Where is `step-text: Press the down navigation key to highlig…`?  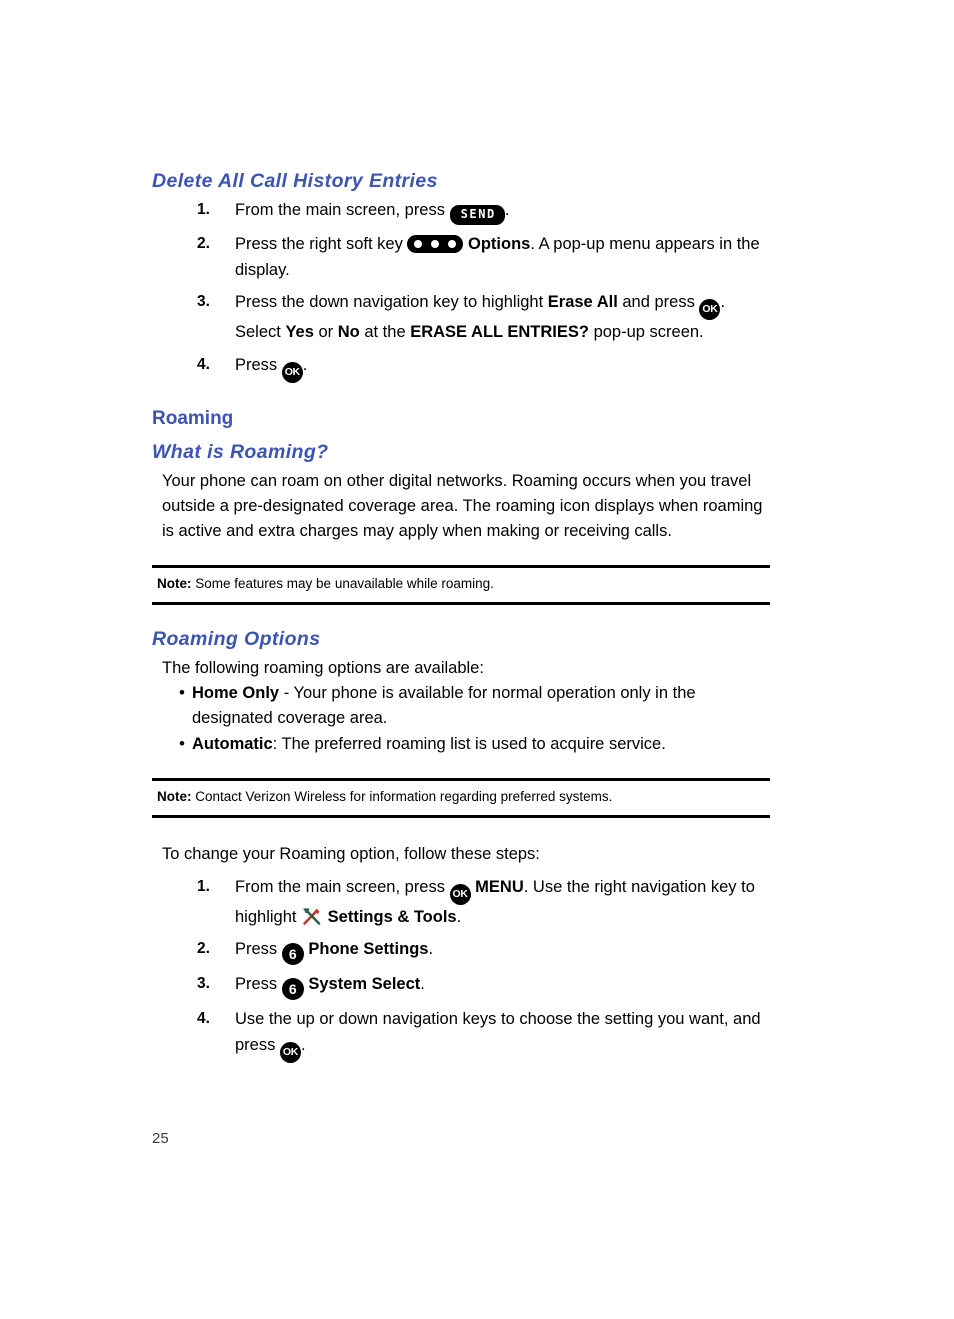
step-text: Press the down navigation key to highlig… is located at coordinates (480, 317).